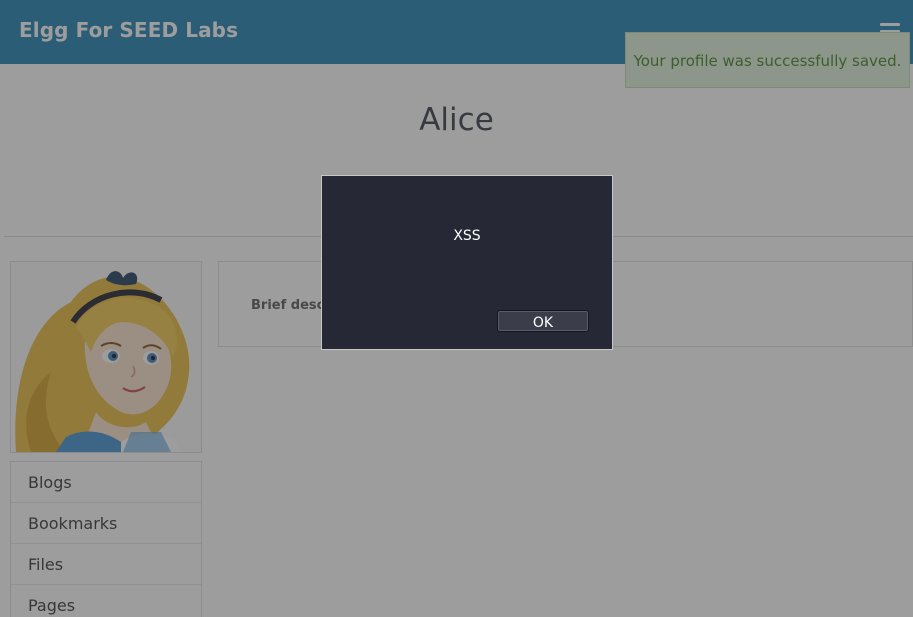  I want to click on ok-button: OK, so click(543, 321).